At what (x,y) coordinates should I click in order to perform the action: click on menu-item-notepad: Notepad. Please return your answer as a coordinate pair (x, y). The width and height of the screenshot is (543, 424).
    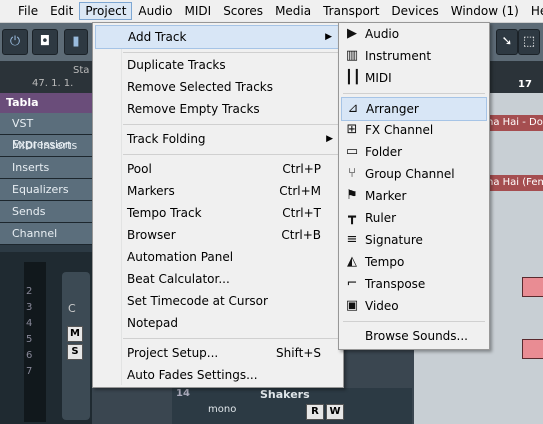
    Looking at the image, I should click on (218, 323).